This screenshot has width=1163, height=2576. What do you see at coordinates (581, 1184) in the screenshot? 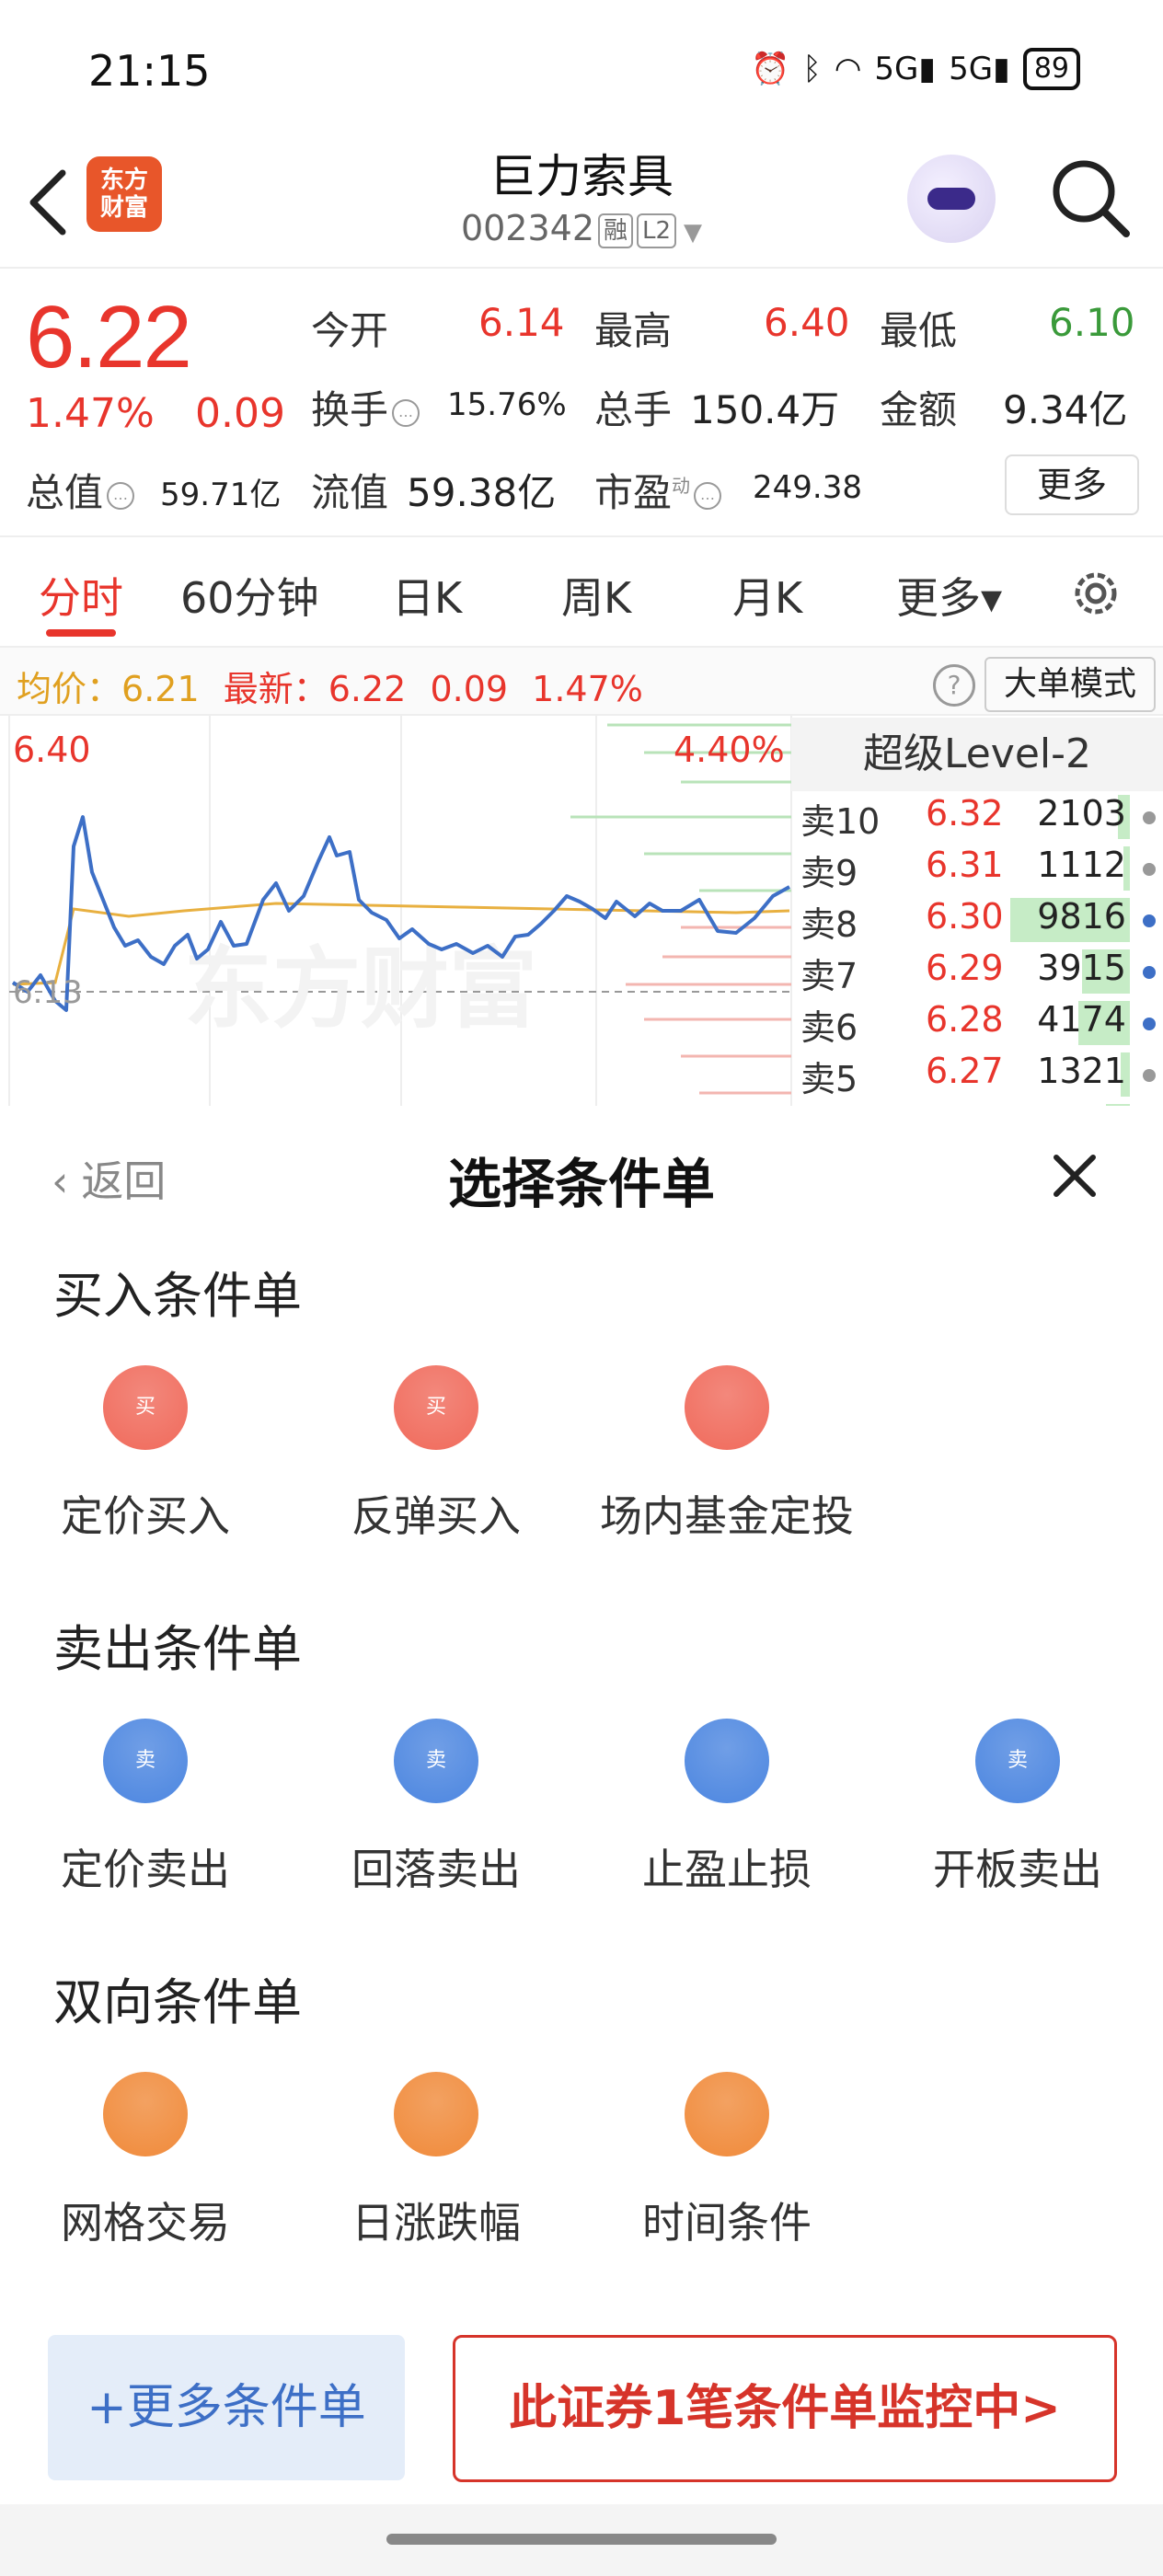
I see `sheet-title: 选择条件单` at bounding box center [581, 1184].